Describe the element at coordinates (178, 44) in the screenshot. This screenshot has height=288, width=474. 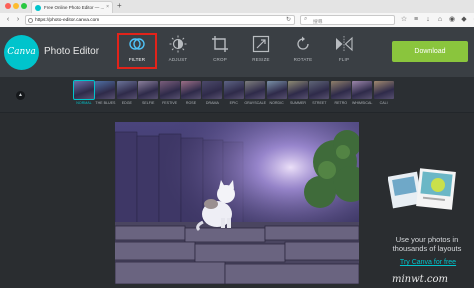
I see `adjust-sun-icon` at that location.